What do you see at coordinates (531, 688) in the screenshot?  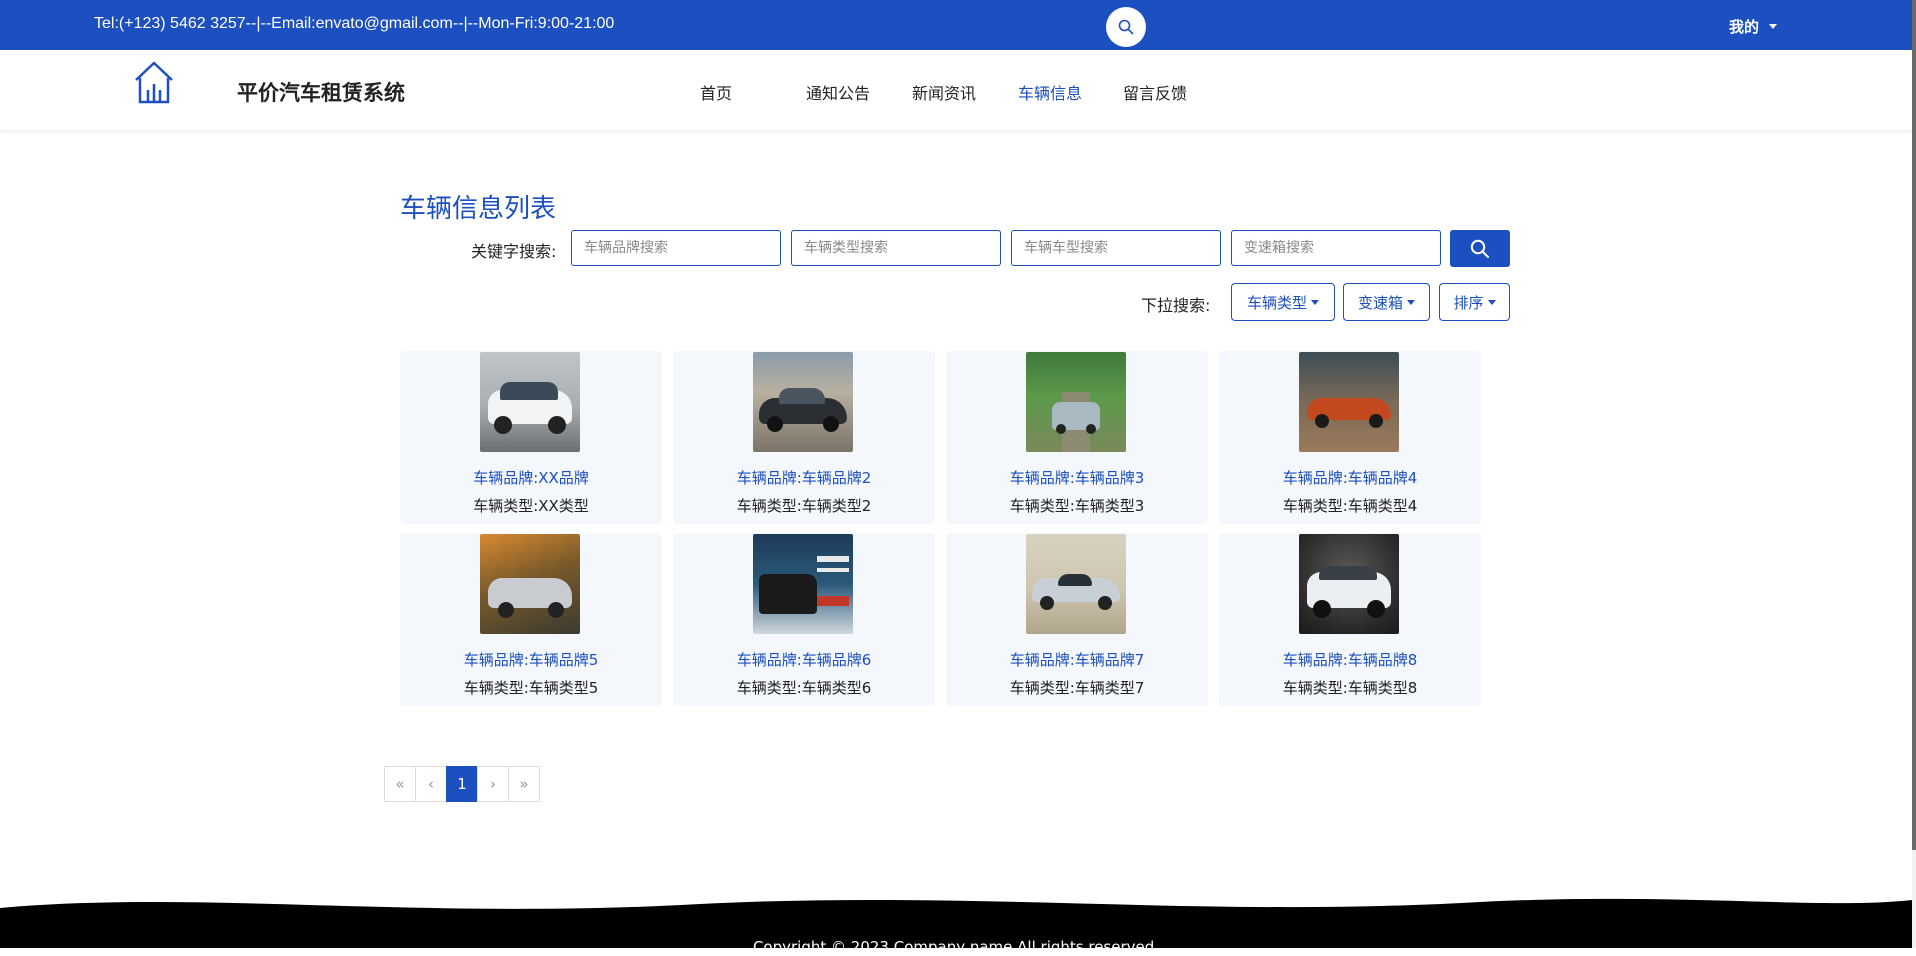 I see `car-type: 车辆类型:车辆类型5` at bounding box center [531, 688].